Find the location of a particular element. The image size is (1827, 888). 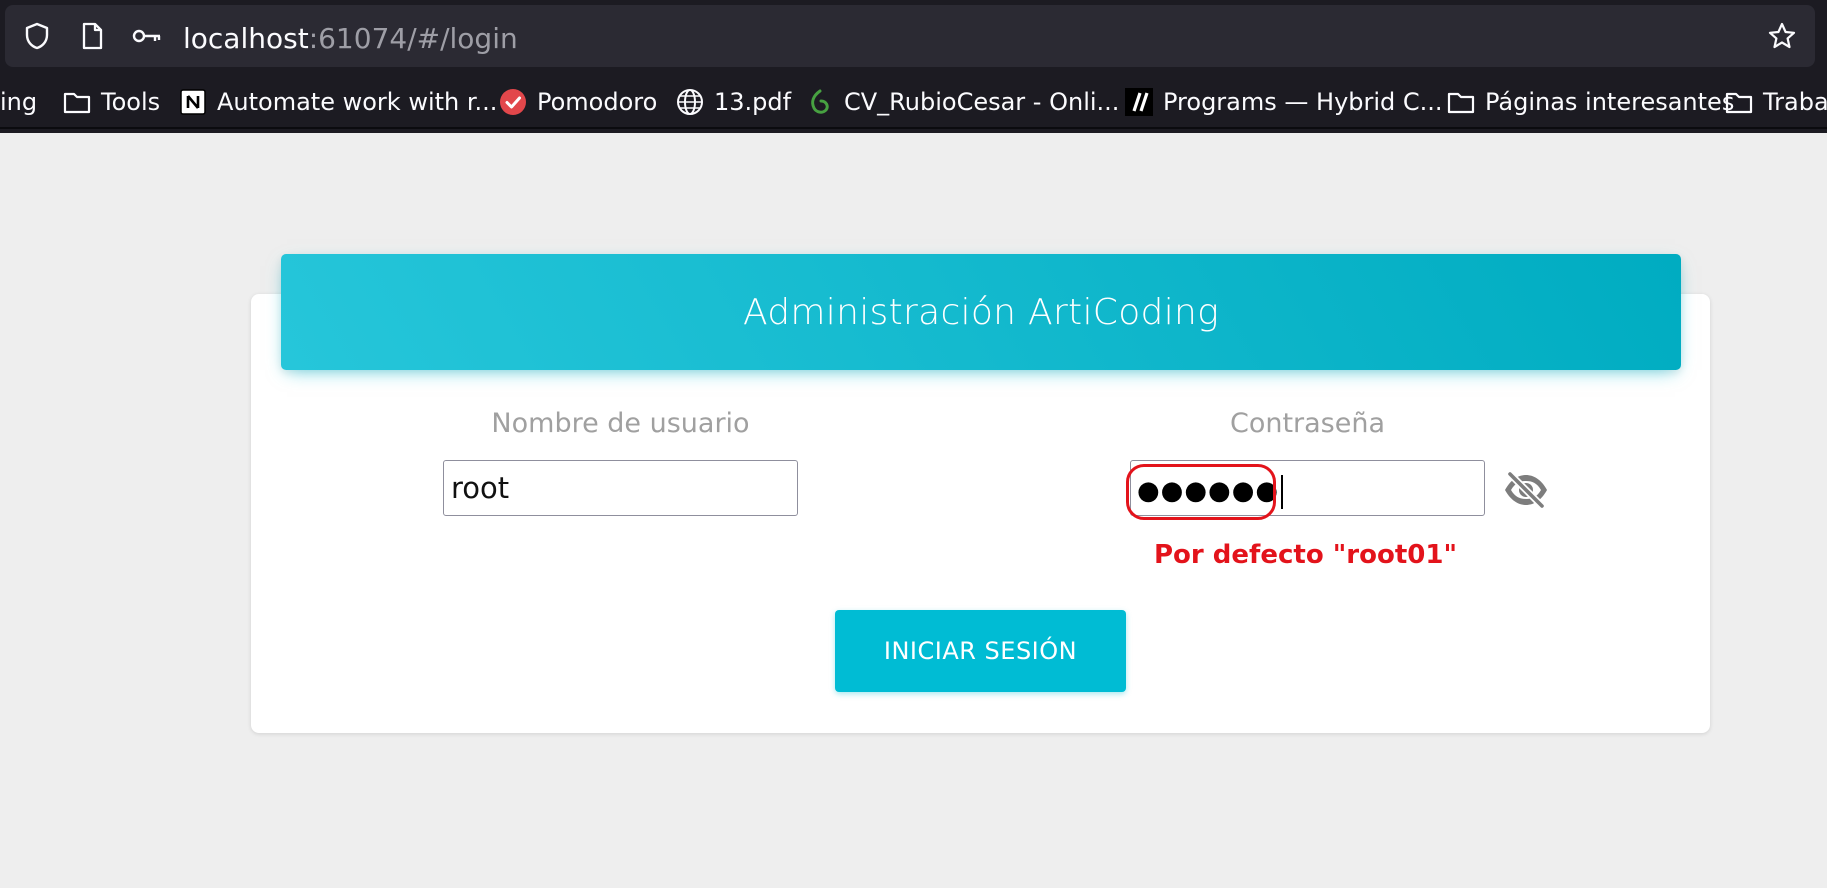

bookmark-13-pdf: 13.pdf is located at coordinates (733, 102).